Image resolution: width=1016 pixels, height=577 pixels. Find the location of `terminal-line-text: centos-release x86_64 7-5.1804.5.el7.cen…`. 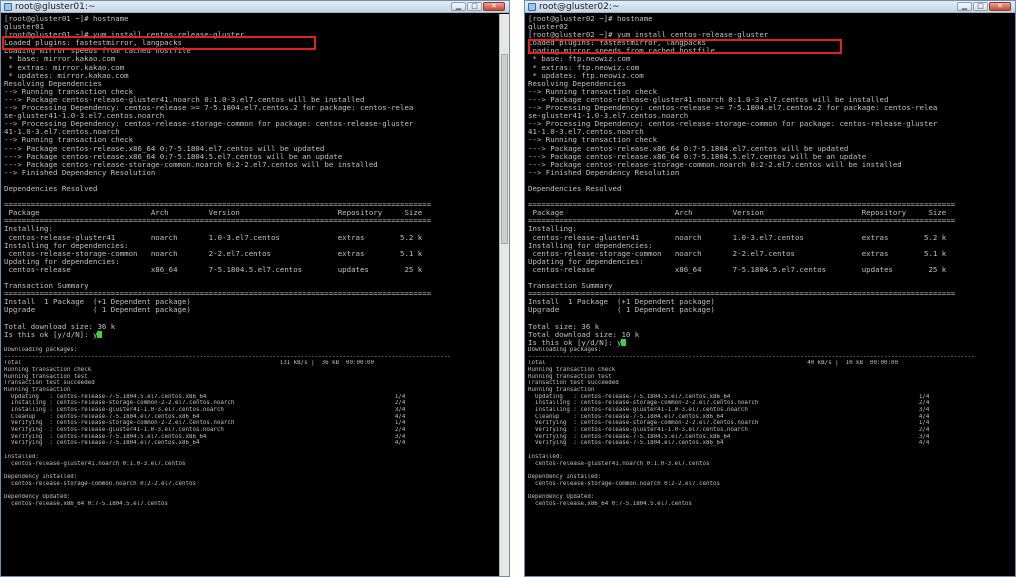

terminal-line-text: centos-release x86_64 7-5.1804.5.el7.cen… is located at coordinates (213, 269).